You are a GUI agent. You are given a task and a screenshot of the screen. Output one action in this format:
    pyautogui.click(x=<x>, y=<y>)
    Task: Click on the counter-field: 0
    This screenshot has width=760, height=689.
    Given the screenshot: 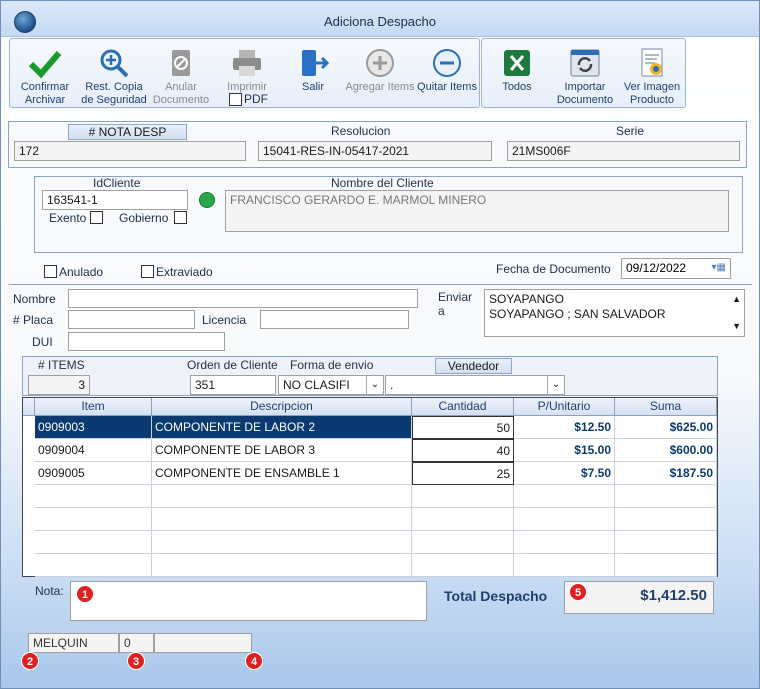 What is the action you would take?
    pyautogui.click(x=136, y=643)
    